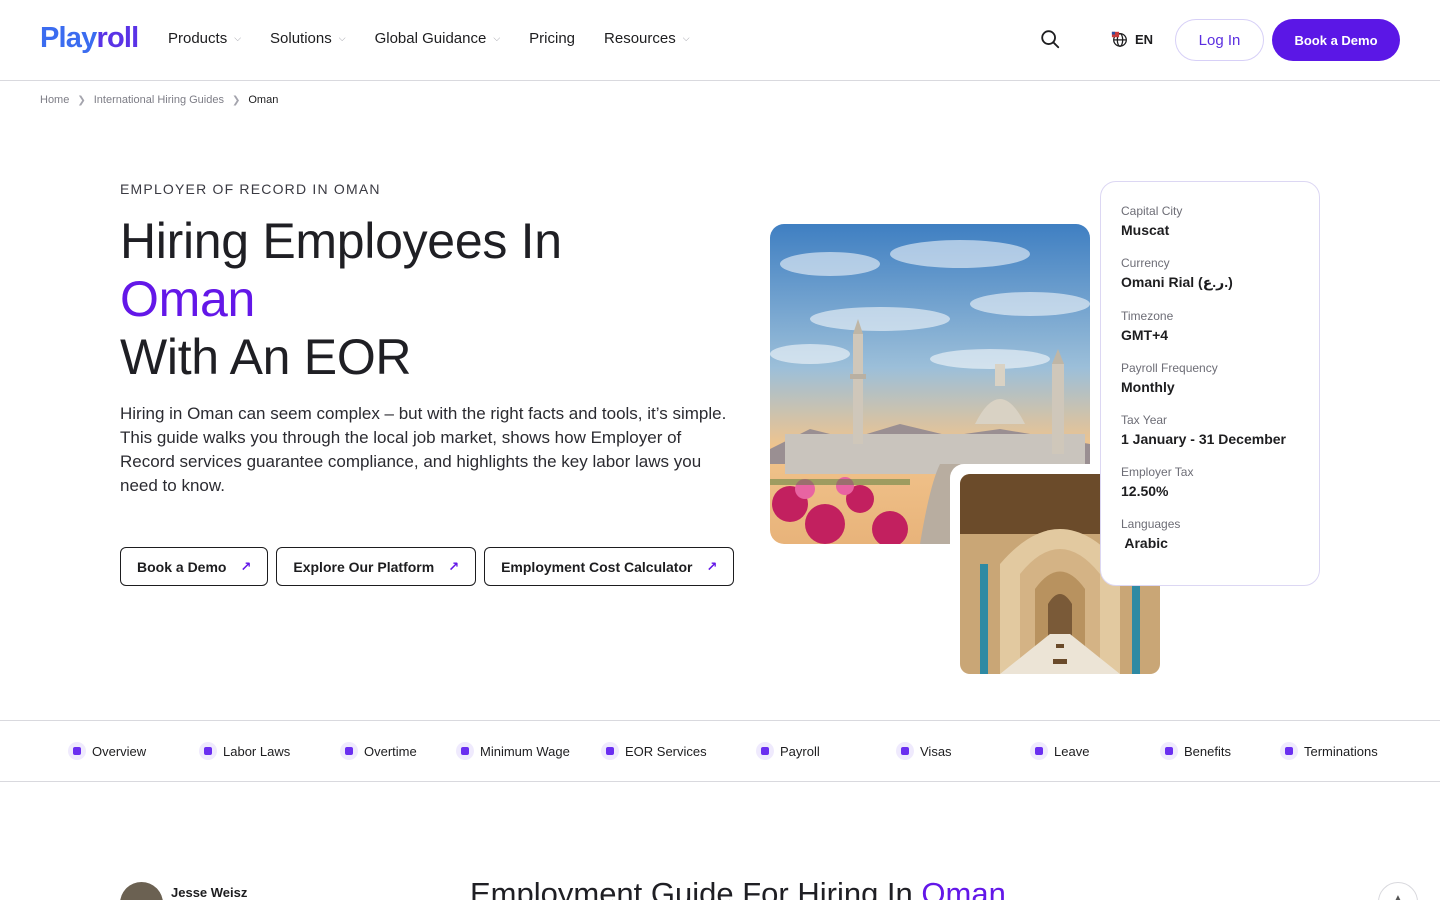  Describe the element at coordinates (936, 751) in the screenshot. I see `section-link-label: Visas` at that location.